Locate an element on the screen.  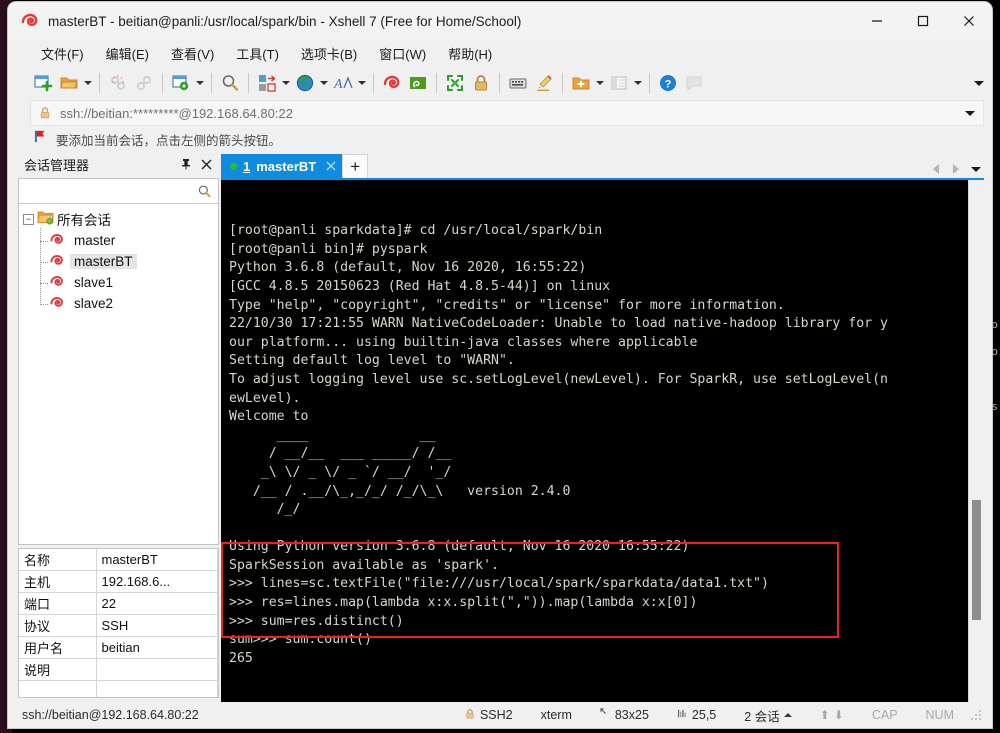
menu-edit: 编辑(E) is located at coordinates (127, 53).